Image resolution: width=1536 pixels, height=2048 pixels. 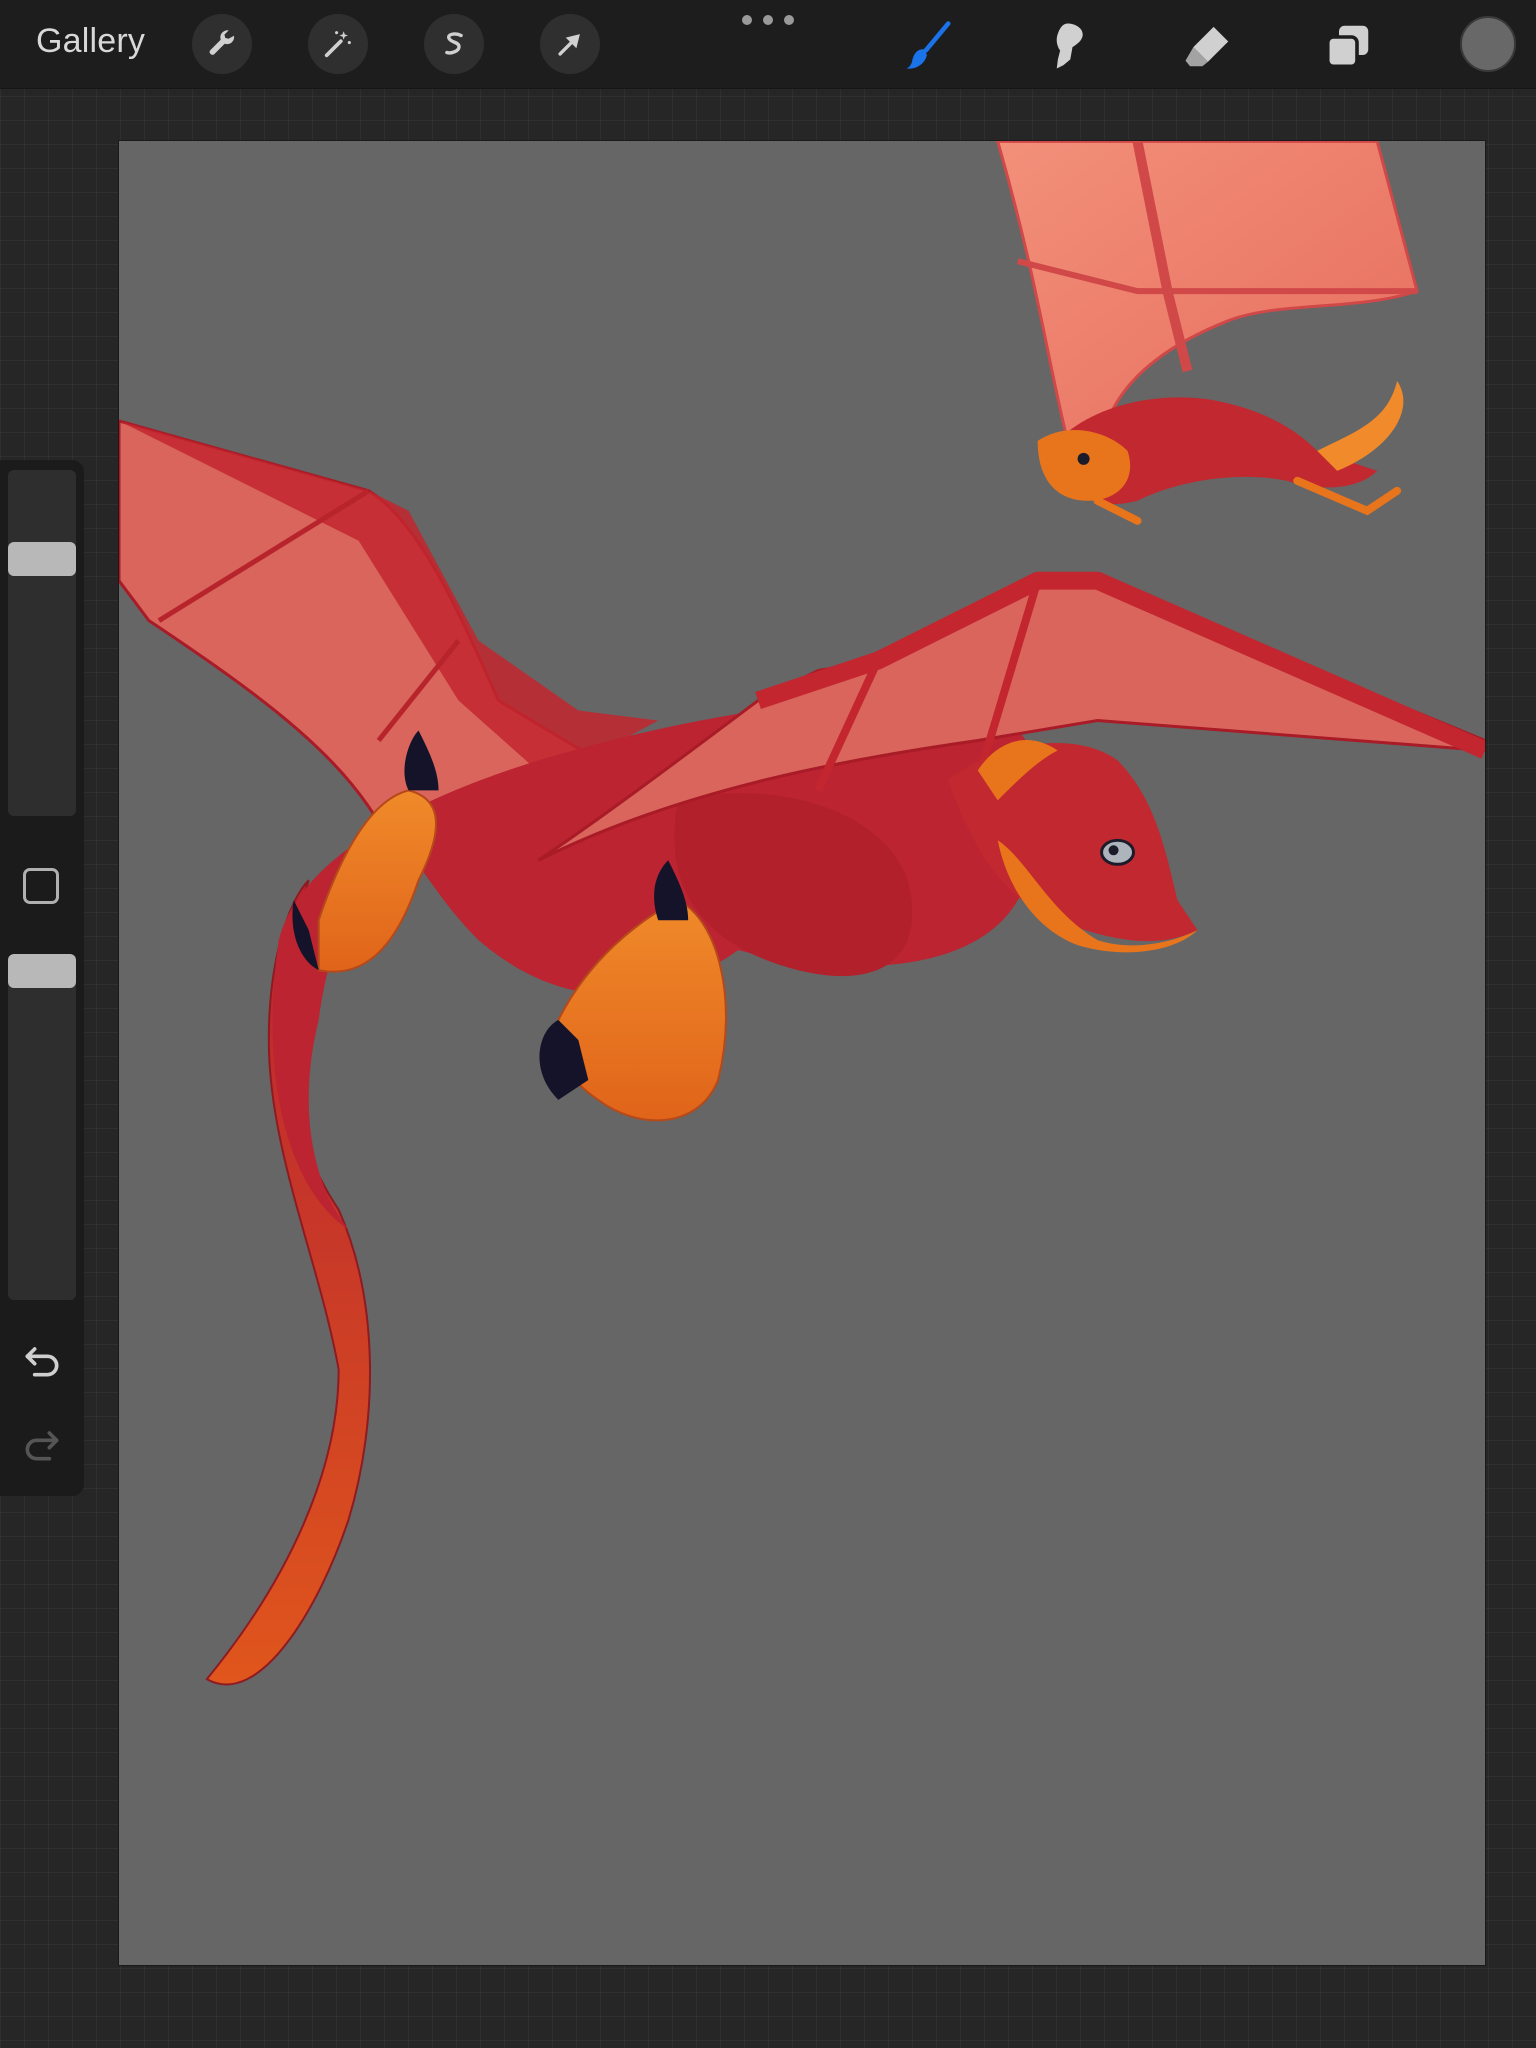 I want to click on paint-tool-button, so click(x=928, y=46).